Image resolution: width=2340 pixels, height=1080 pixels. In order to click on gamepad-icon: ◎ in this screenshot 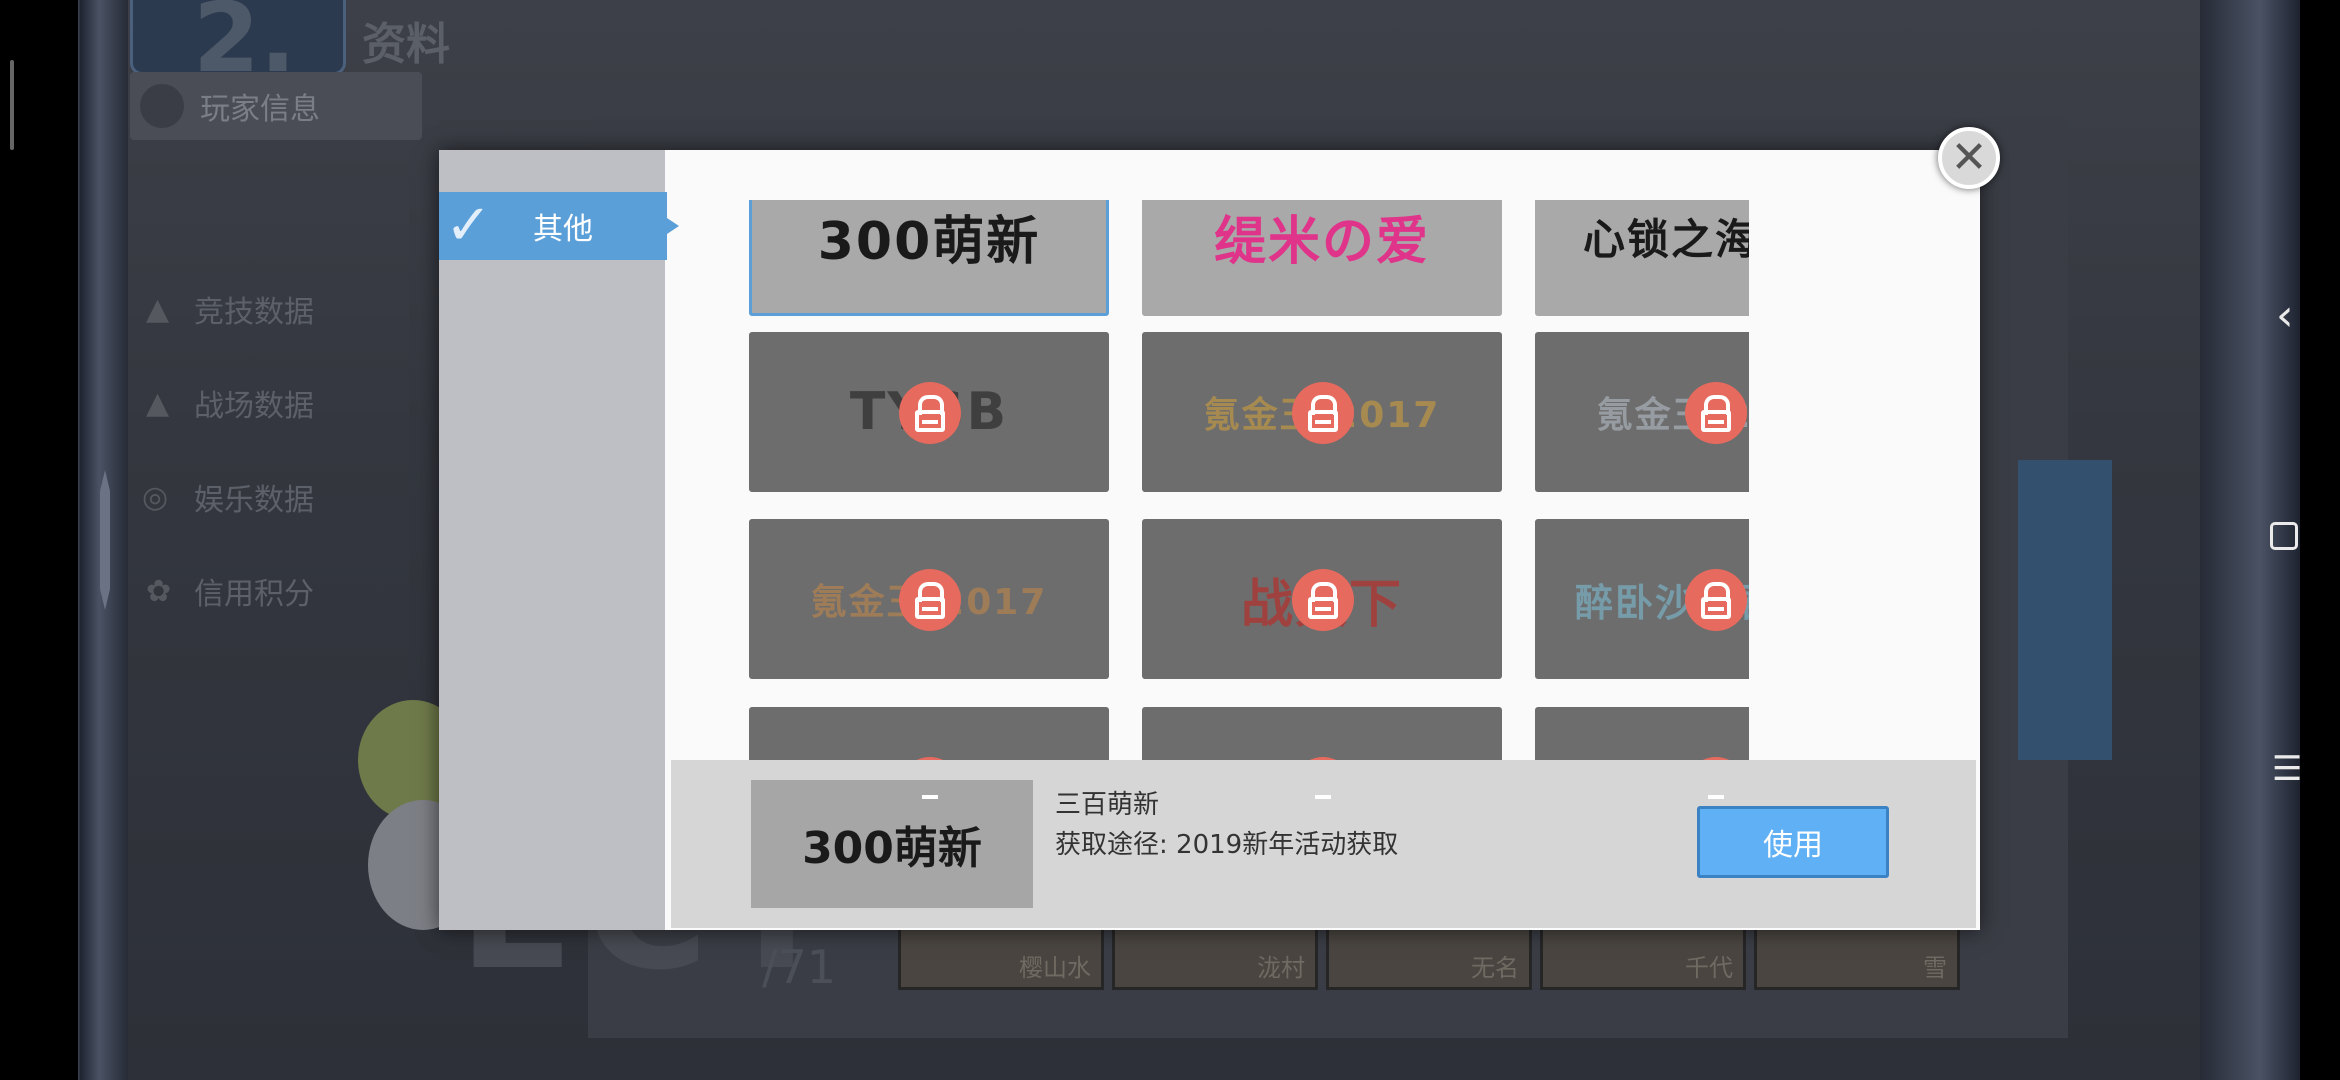, I will do `click(155, 497)`.